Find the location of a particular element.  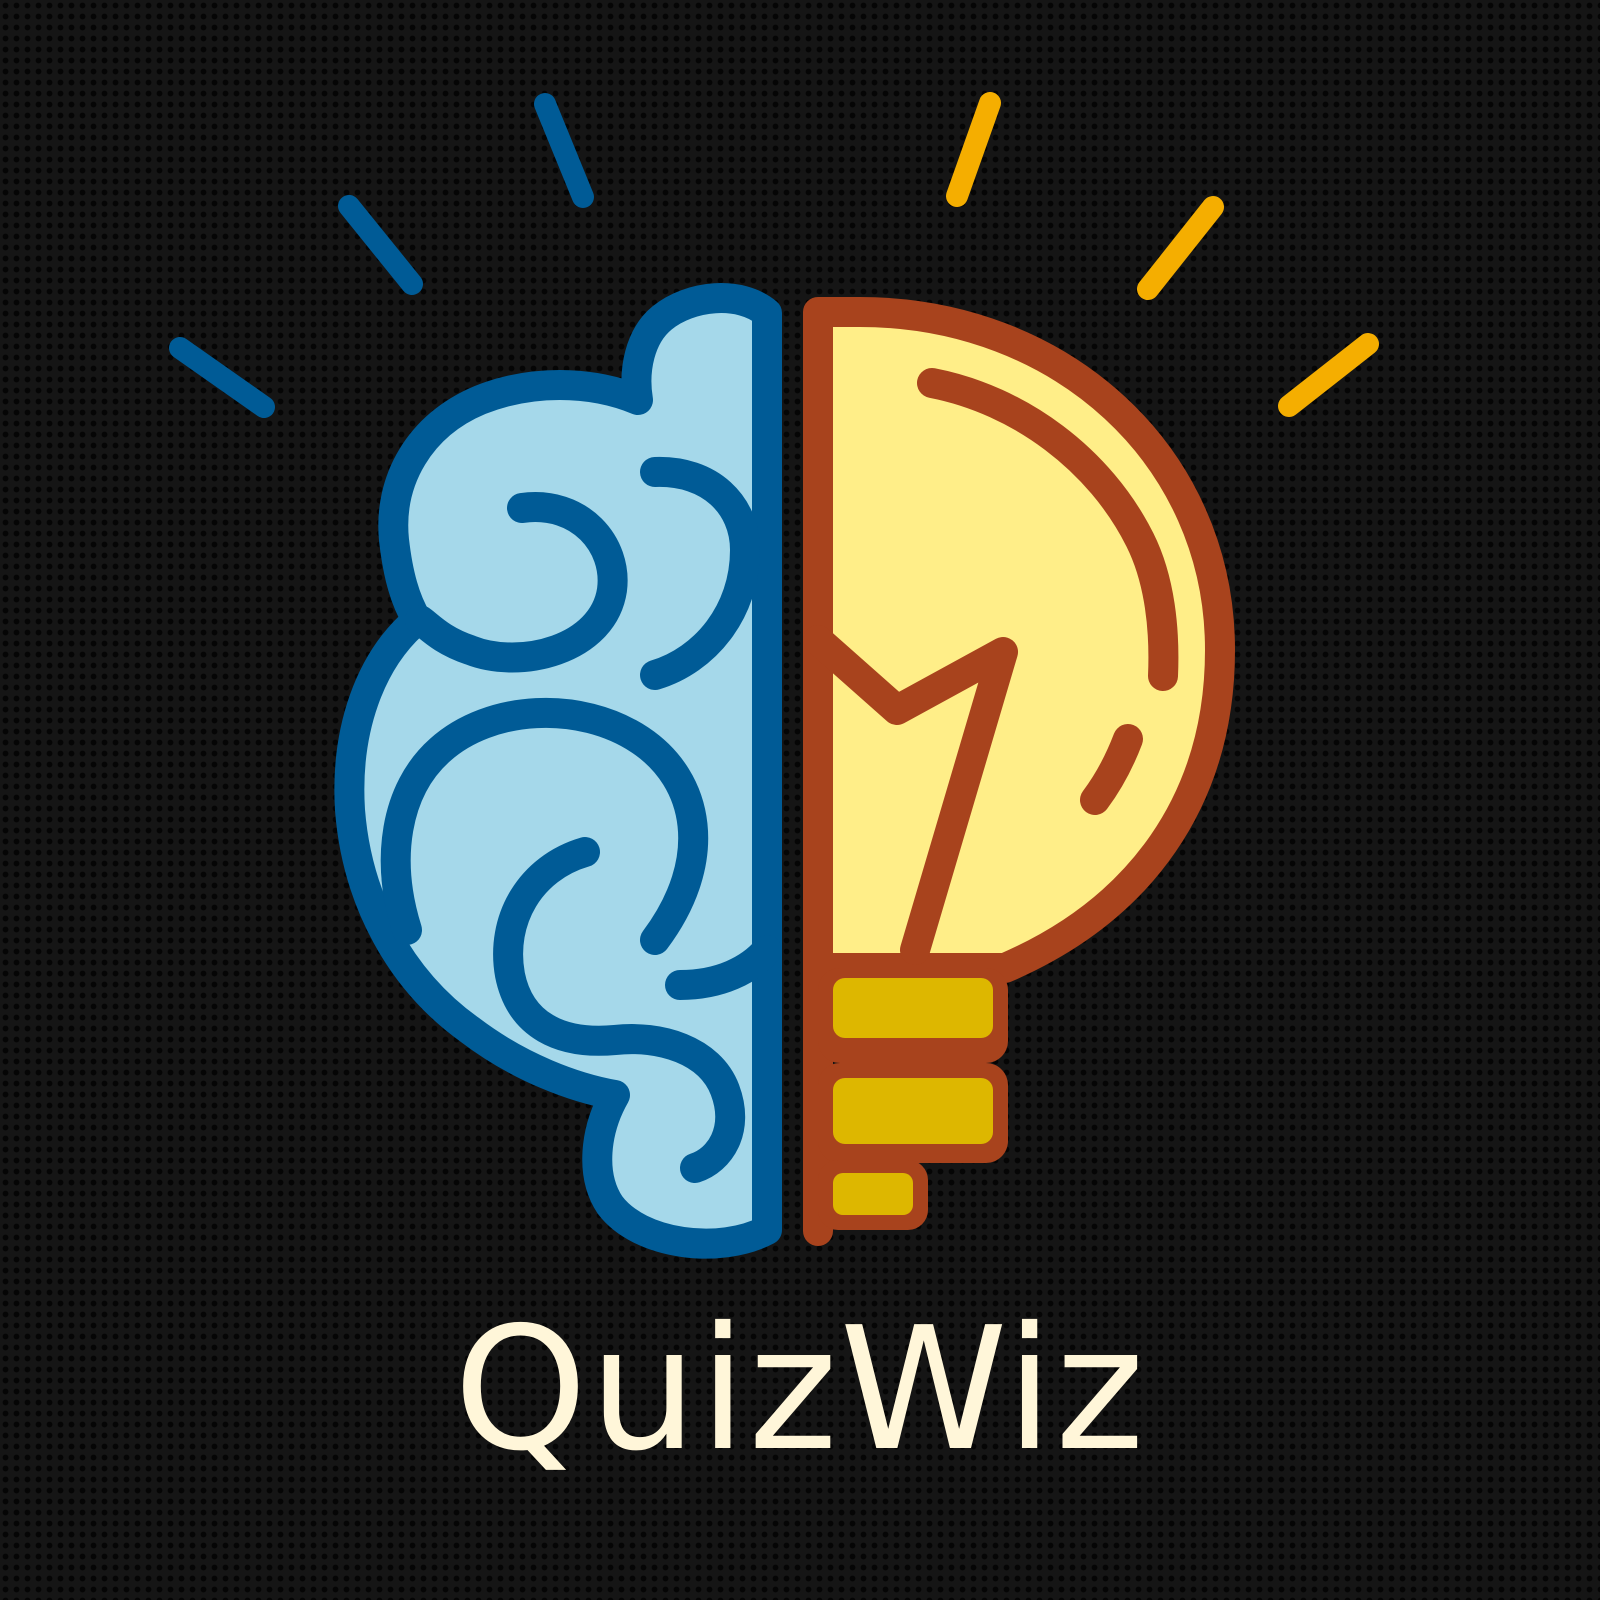

bulb-base is located at coordinates (913, 1099).